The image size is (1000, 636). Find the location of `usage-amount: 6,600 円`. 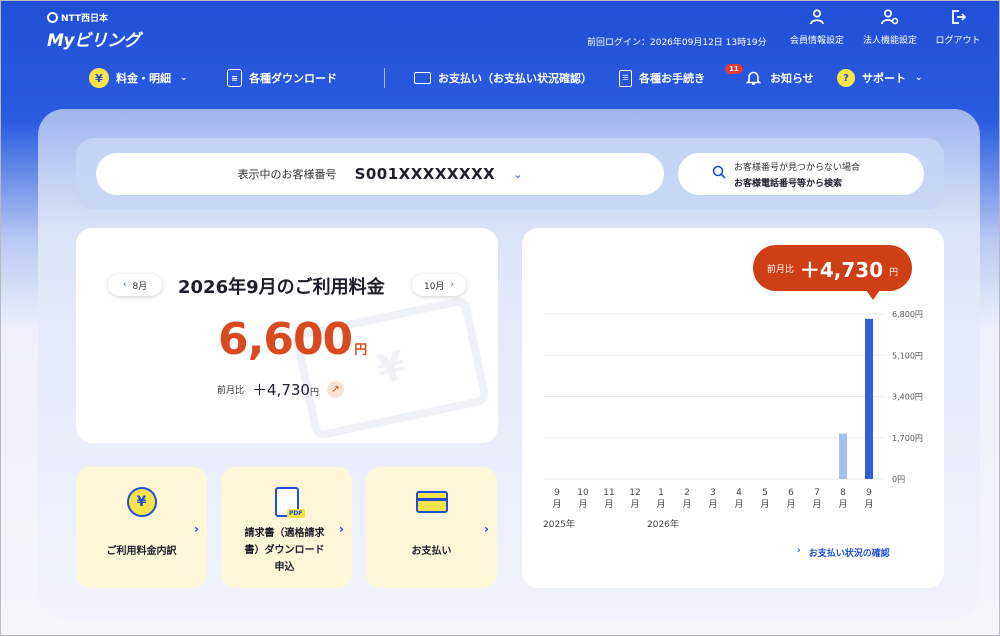

usage-amount: 6,600 円 is located at coordinates (292, 339).